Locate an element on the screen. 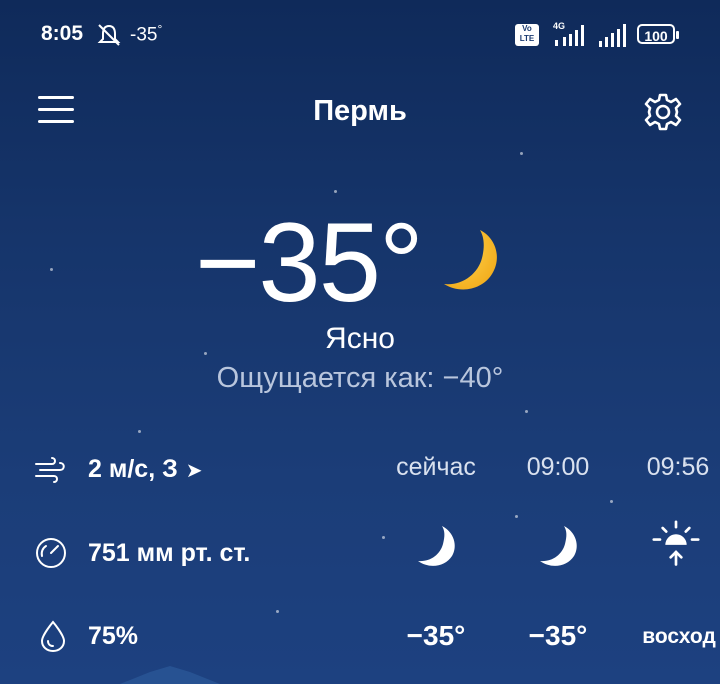 This screenshot has height=684, width=720. hour-time: 09:56 is located at coordinates (678, 467).